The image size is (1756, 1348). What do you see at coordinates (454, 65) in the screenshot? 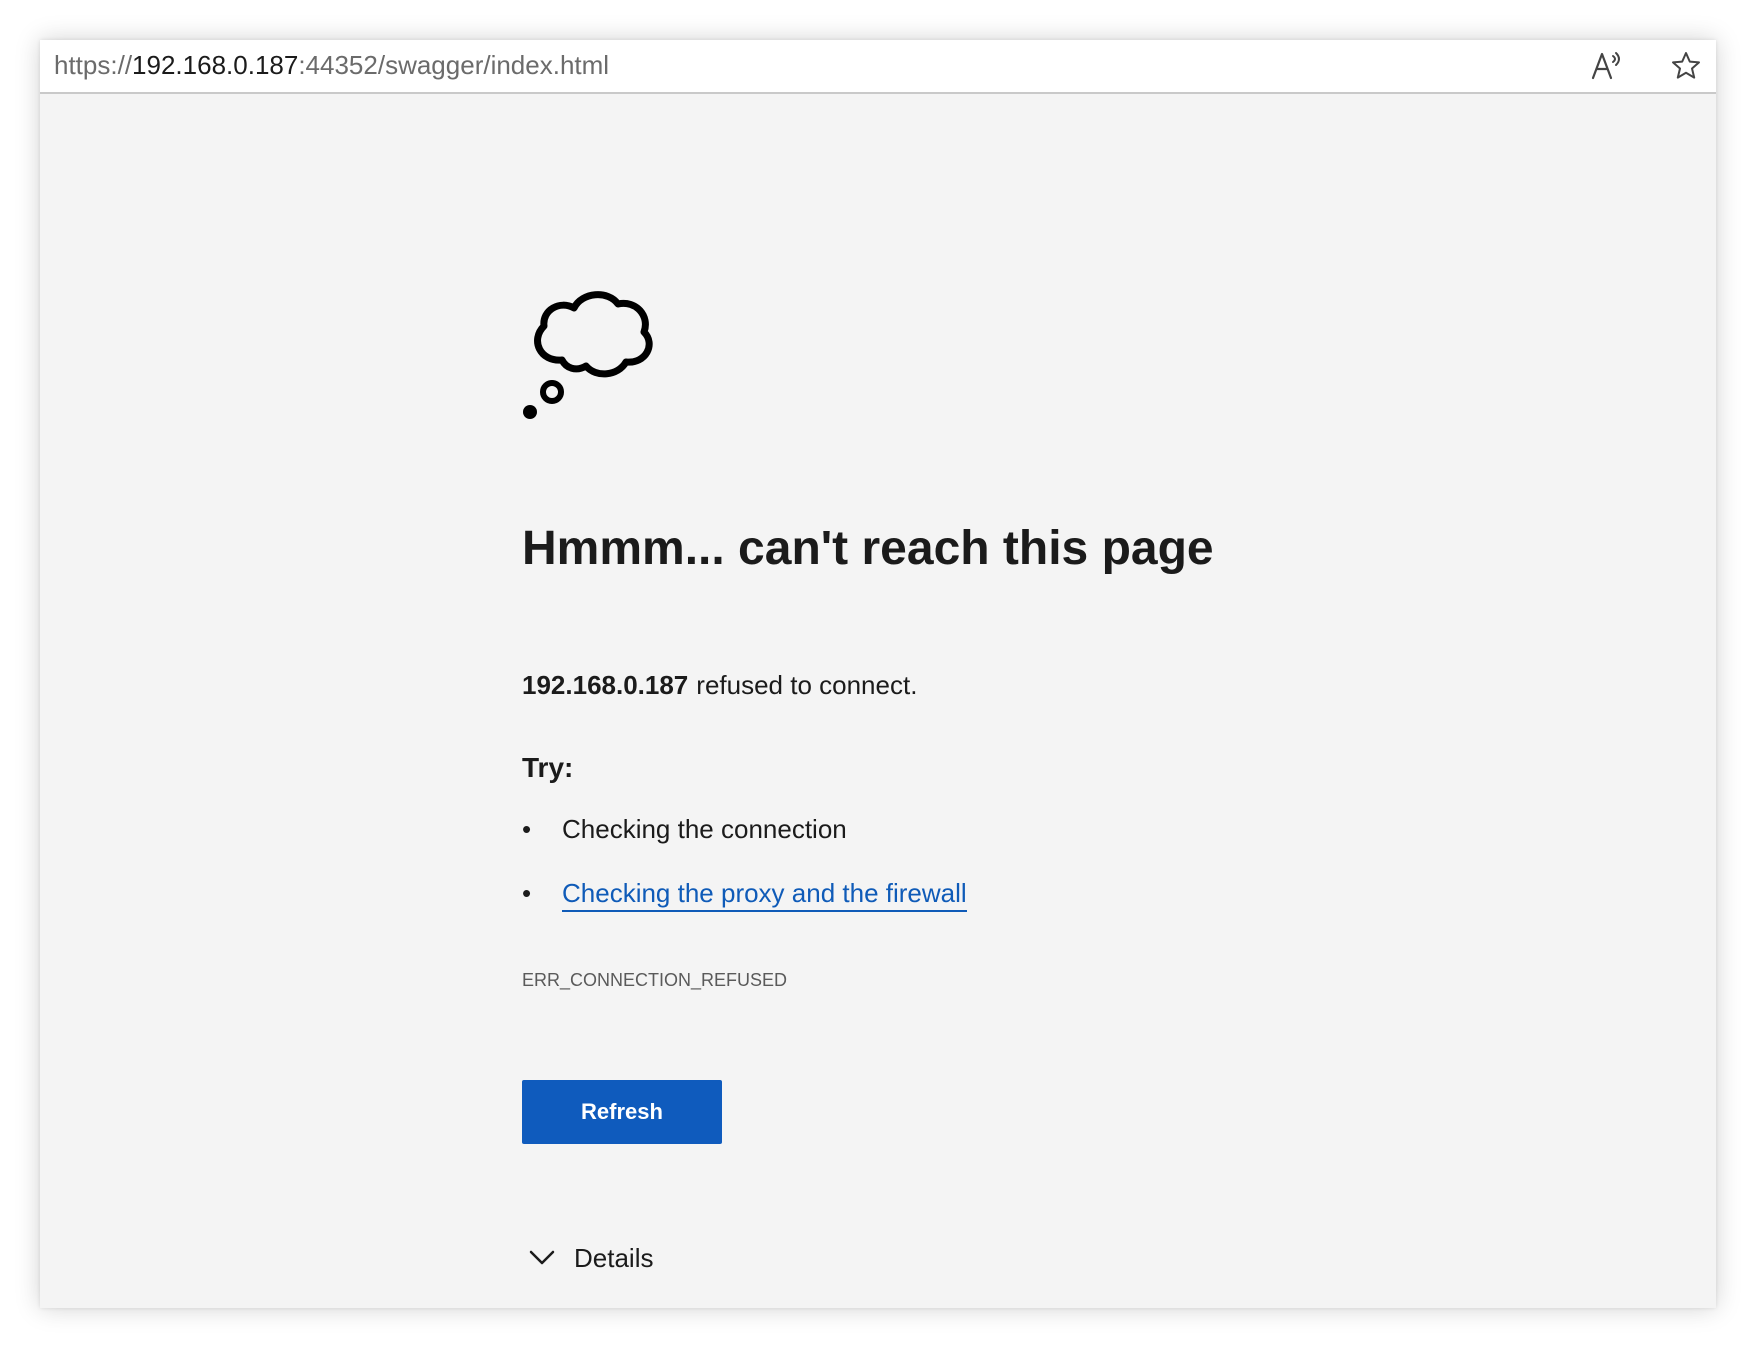
I see `url-path: :44352/swagger/index.html` at bounding box center [454, 65].